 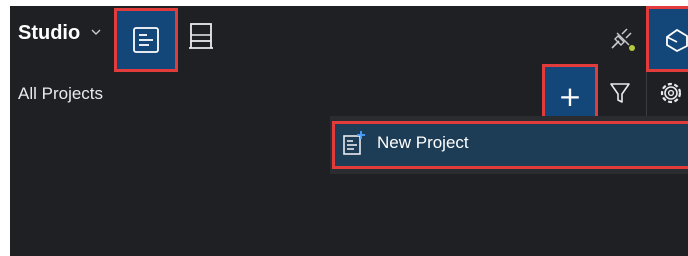 What do you see at coordinates (423, 142) in the screenshot?
I see `menu-item-label: New Project` at bounding box center [423, 142].